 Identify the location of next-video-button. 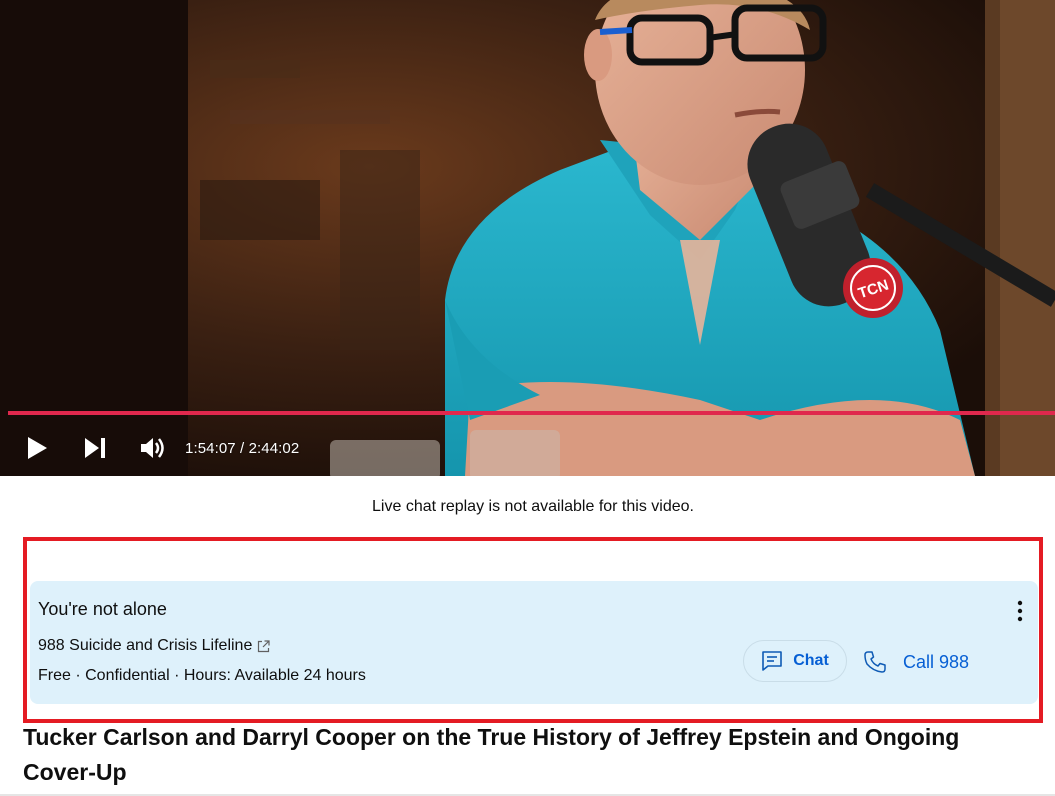
(95, 448).